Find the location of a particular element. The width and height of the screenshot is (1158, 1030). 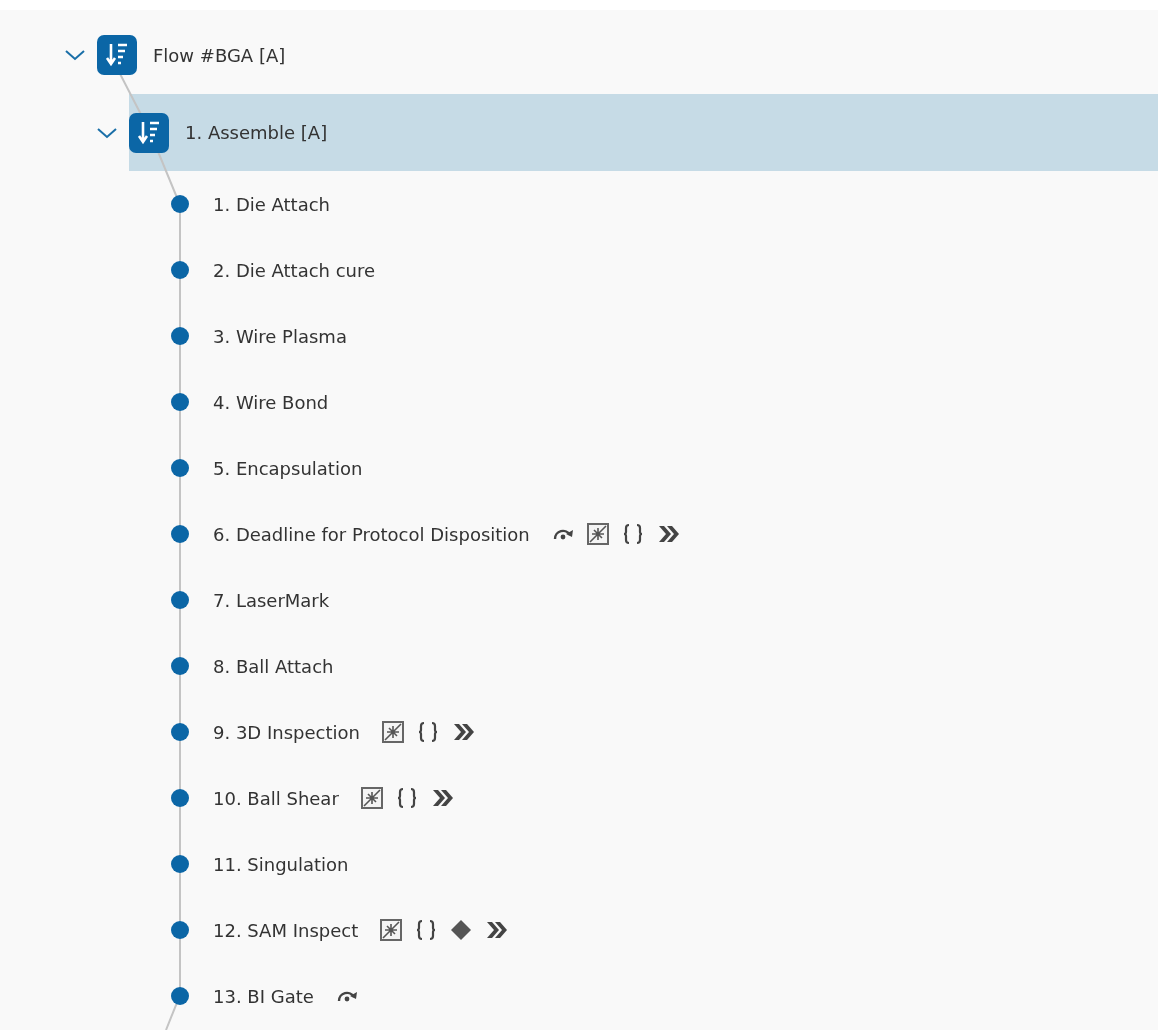

step-label: 3. Wire Plasma is located at coordinates (280, 336).